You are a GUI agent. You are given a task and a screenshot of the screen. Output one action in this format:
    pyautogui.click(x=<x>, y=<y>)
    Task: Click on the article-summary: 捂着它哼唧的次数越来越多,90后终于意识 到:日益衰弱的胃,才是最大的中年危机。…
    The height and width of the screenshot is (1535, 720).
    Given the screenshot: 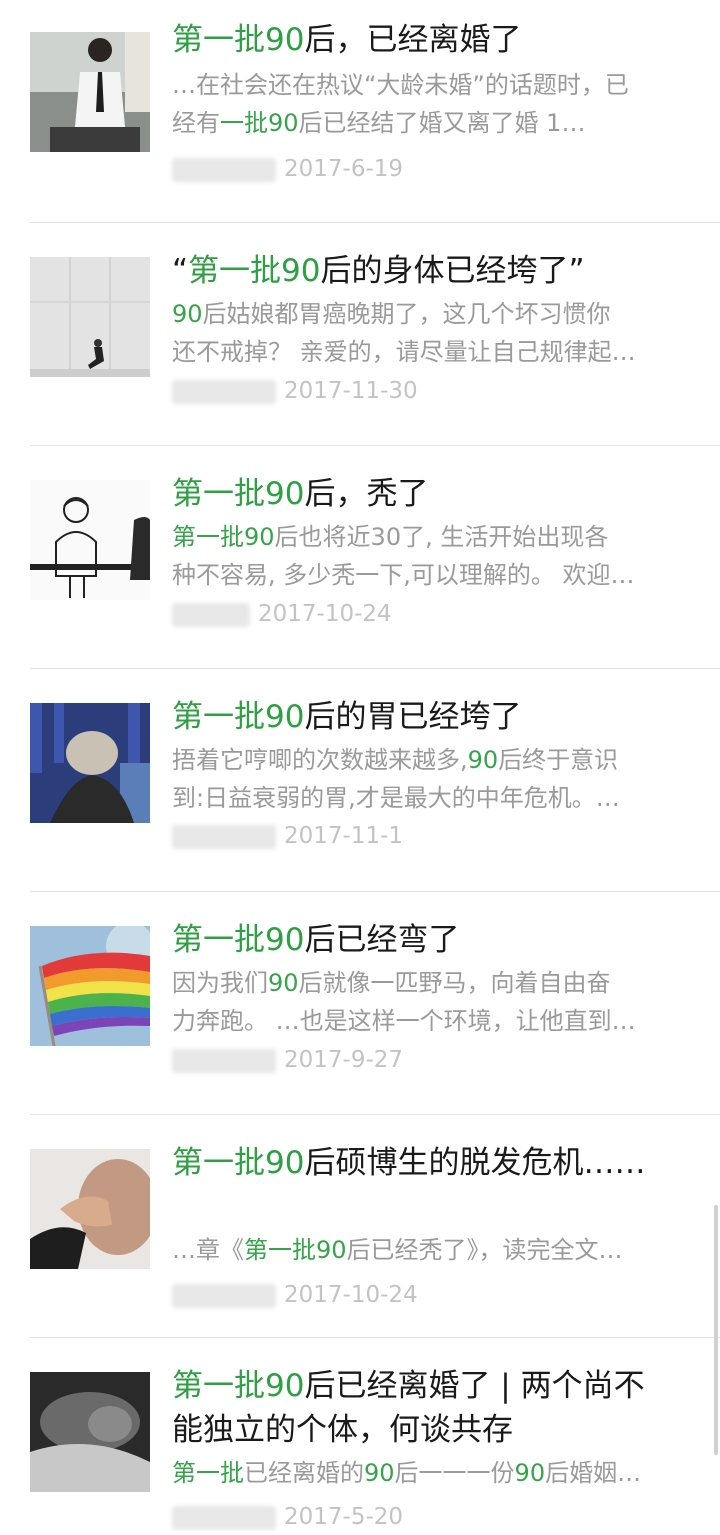 What is the action you would take?
    pyautogui.click(x=432, y=779)
    